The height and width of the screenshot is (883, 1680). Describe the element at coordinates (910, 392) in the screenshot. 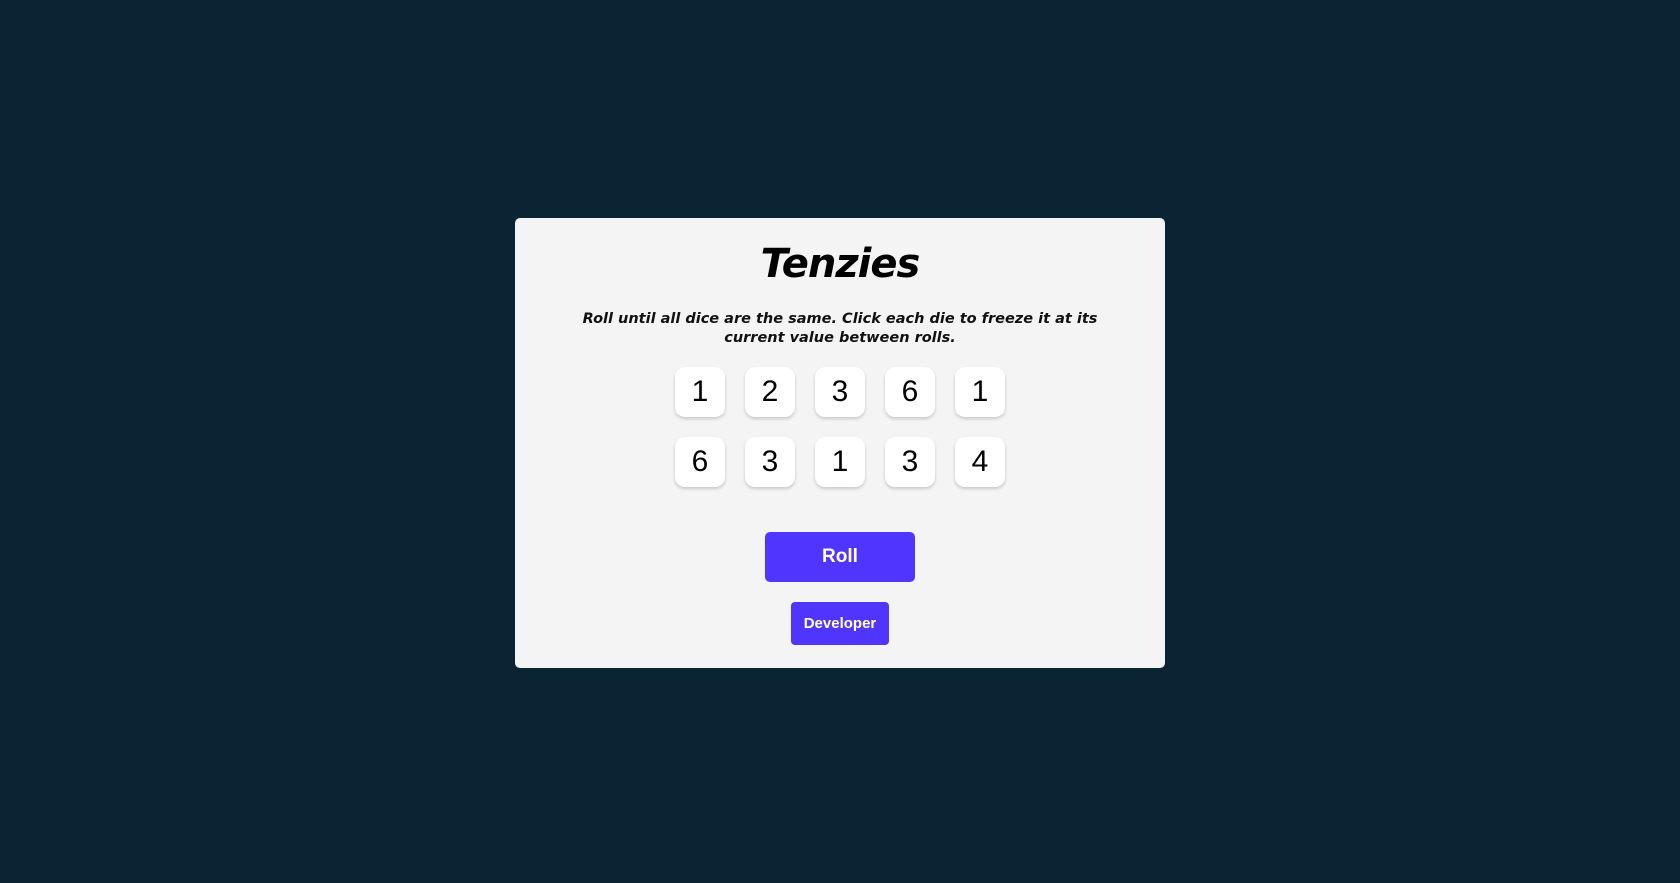

I see `die-4: 6` at that location.